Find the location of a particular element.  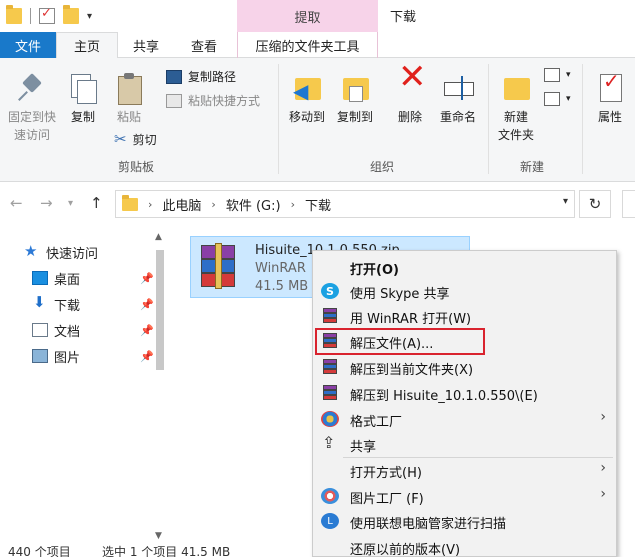

delete-button: 删除 is located at coordinates (410, 97).